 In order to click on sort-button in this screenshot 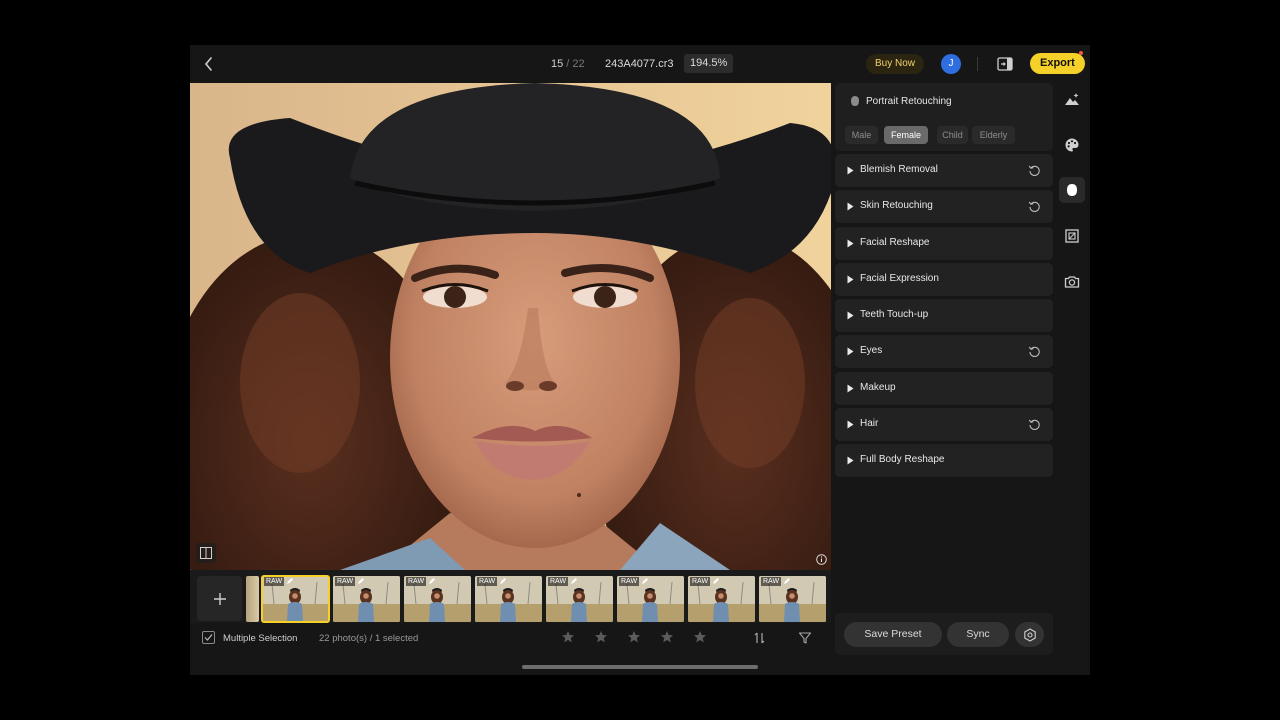, I will do `click(760, 638)`.